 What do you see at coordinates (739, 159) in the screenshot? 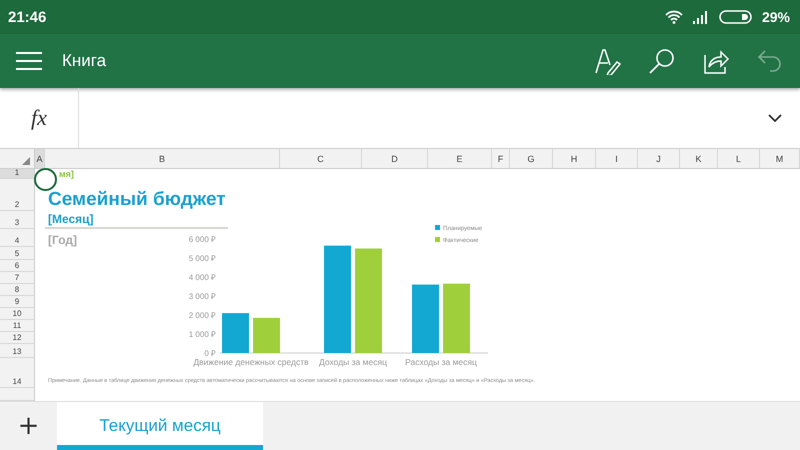
I see `column-header: L` at bounding box center [739, 159].